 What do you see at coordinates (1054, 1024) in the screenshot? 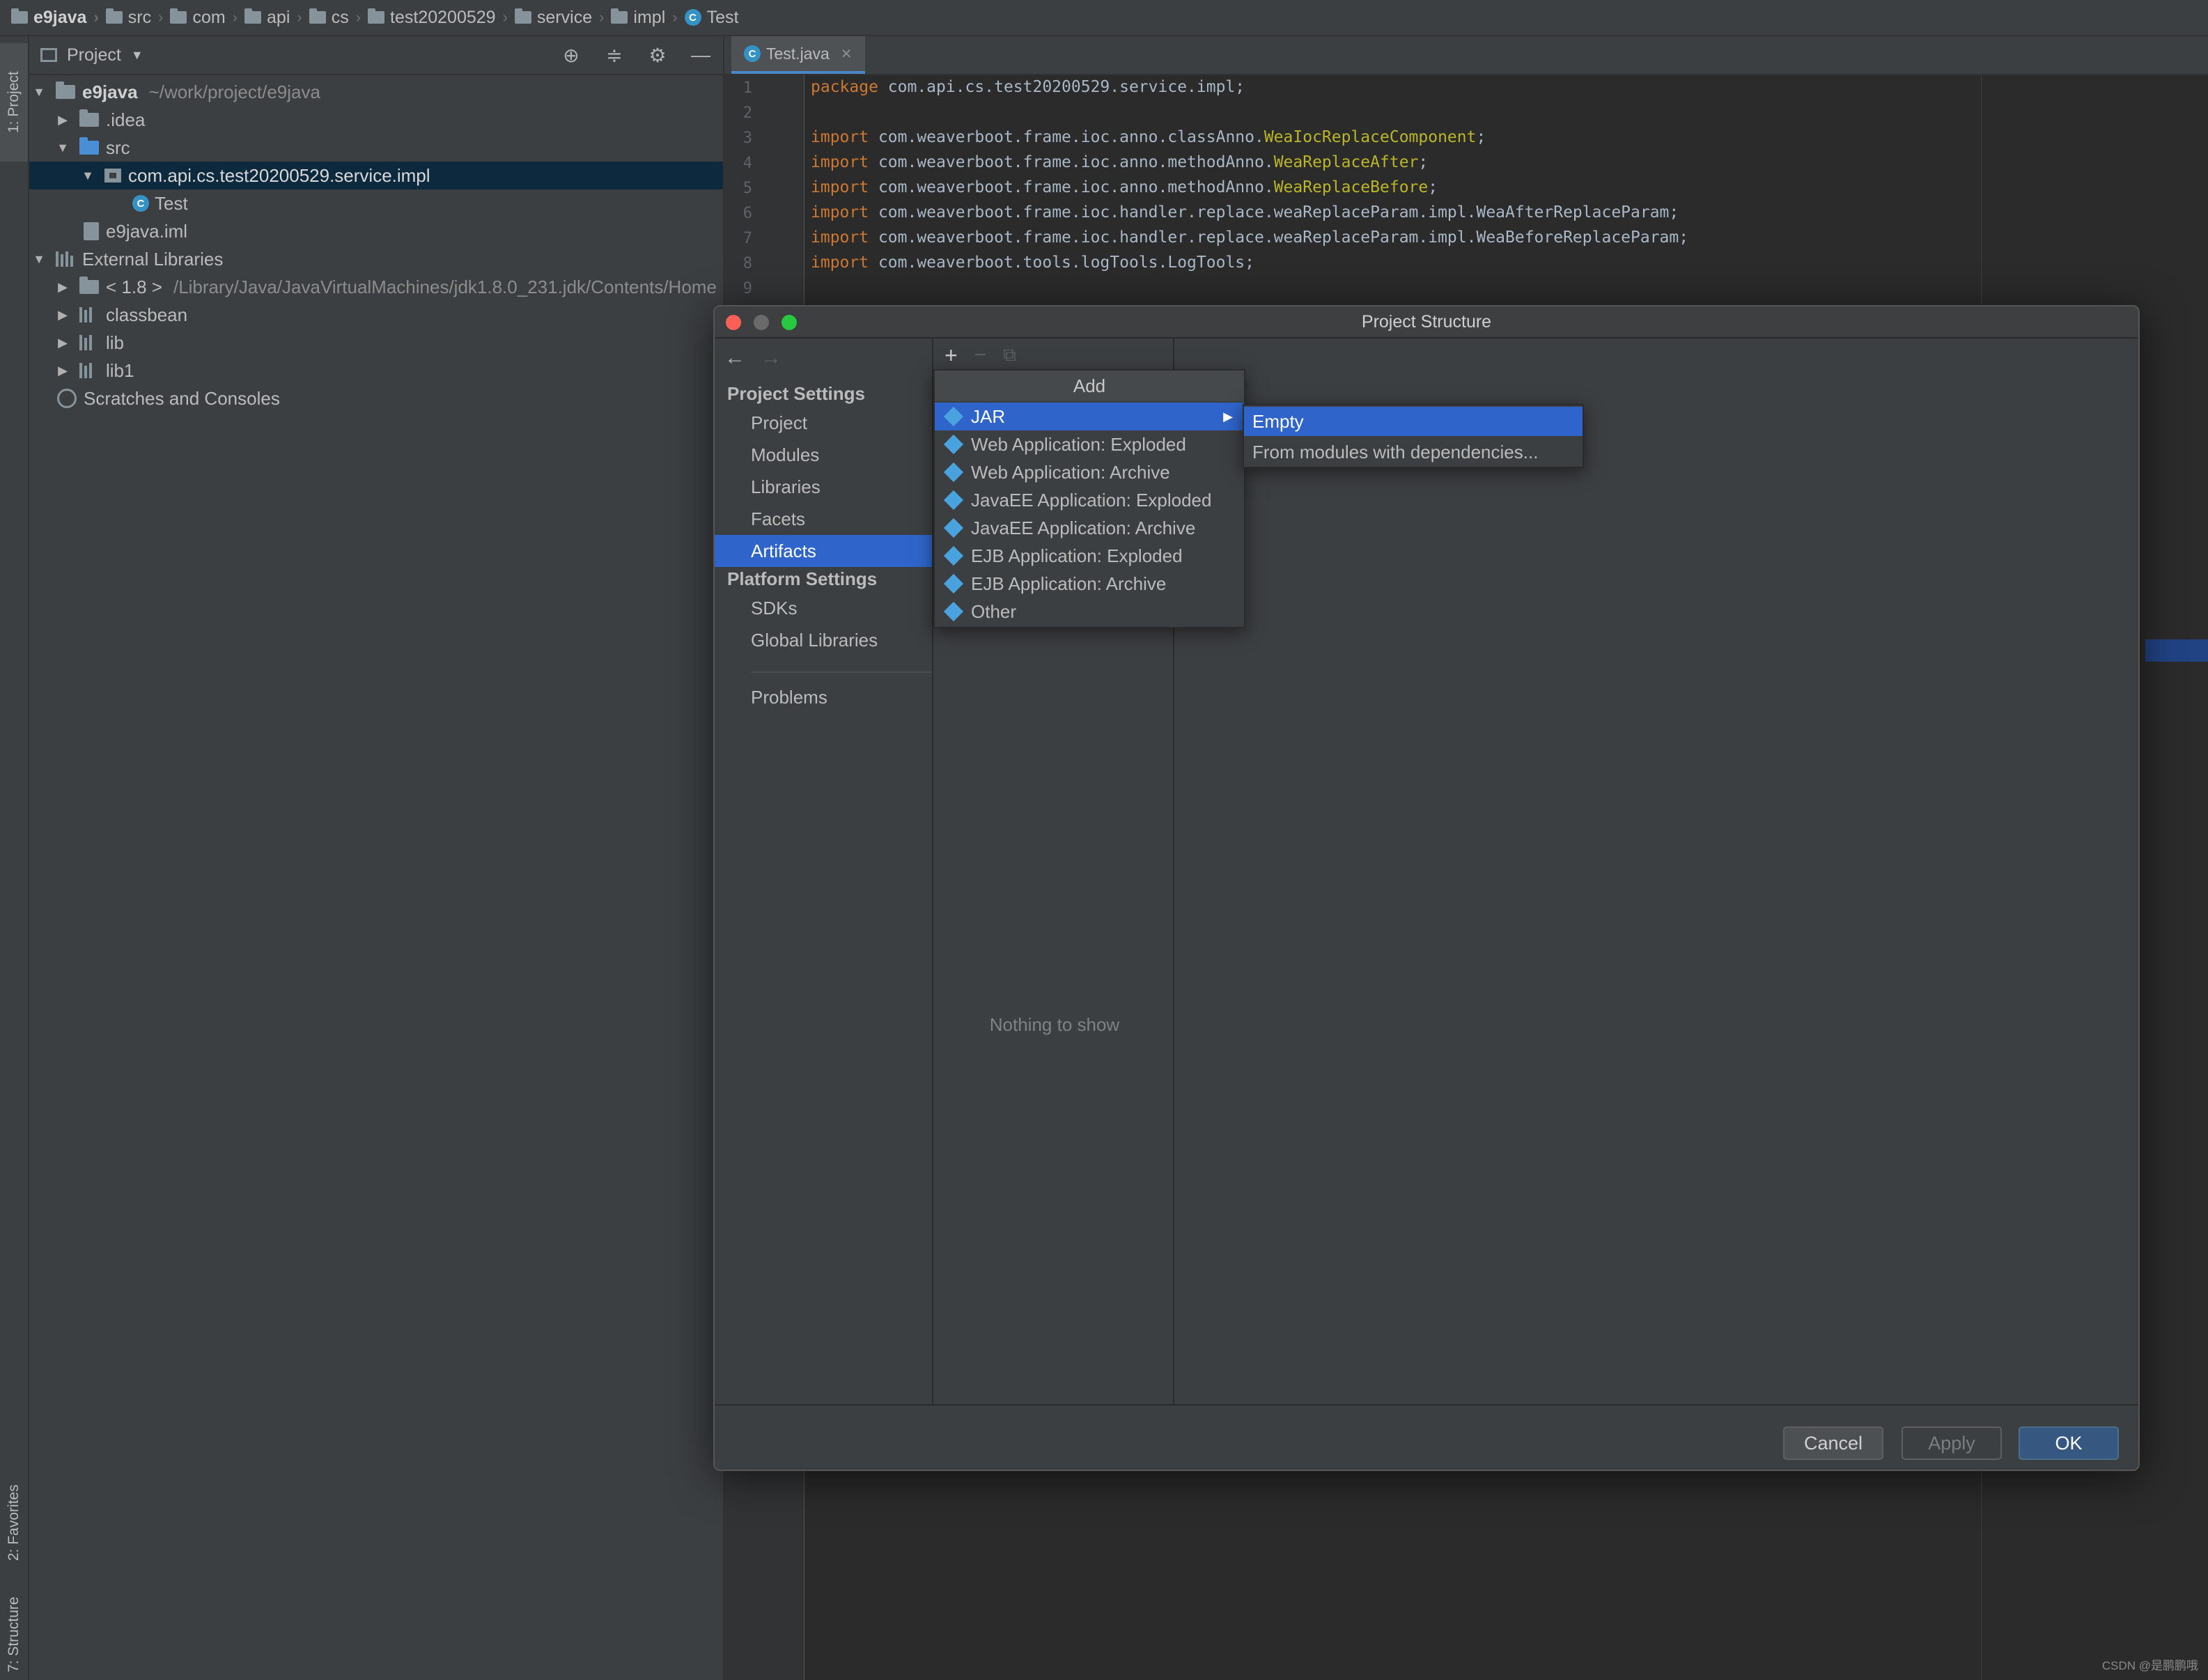
I see `empty-list-text: Nothing to show` at bounding box center [1054, 1024].